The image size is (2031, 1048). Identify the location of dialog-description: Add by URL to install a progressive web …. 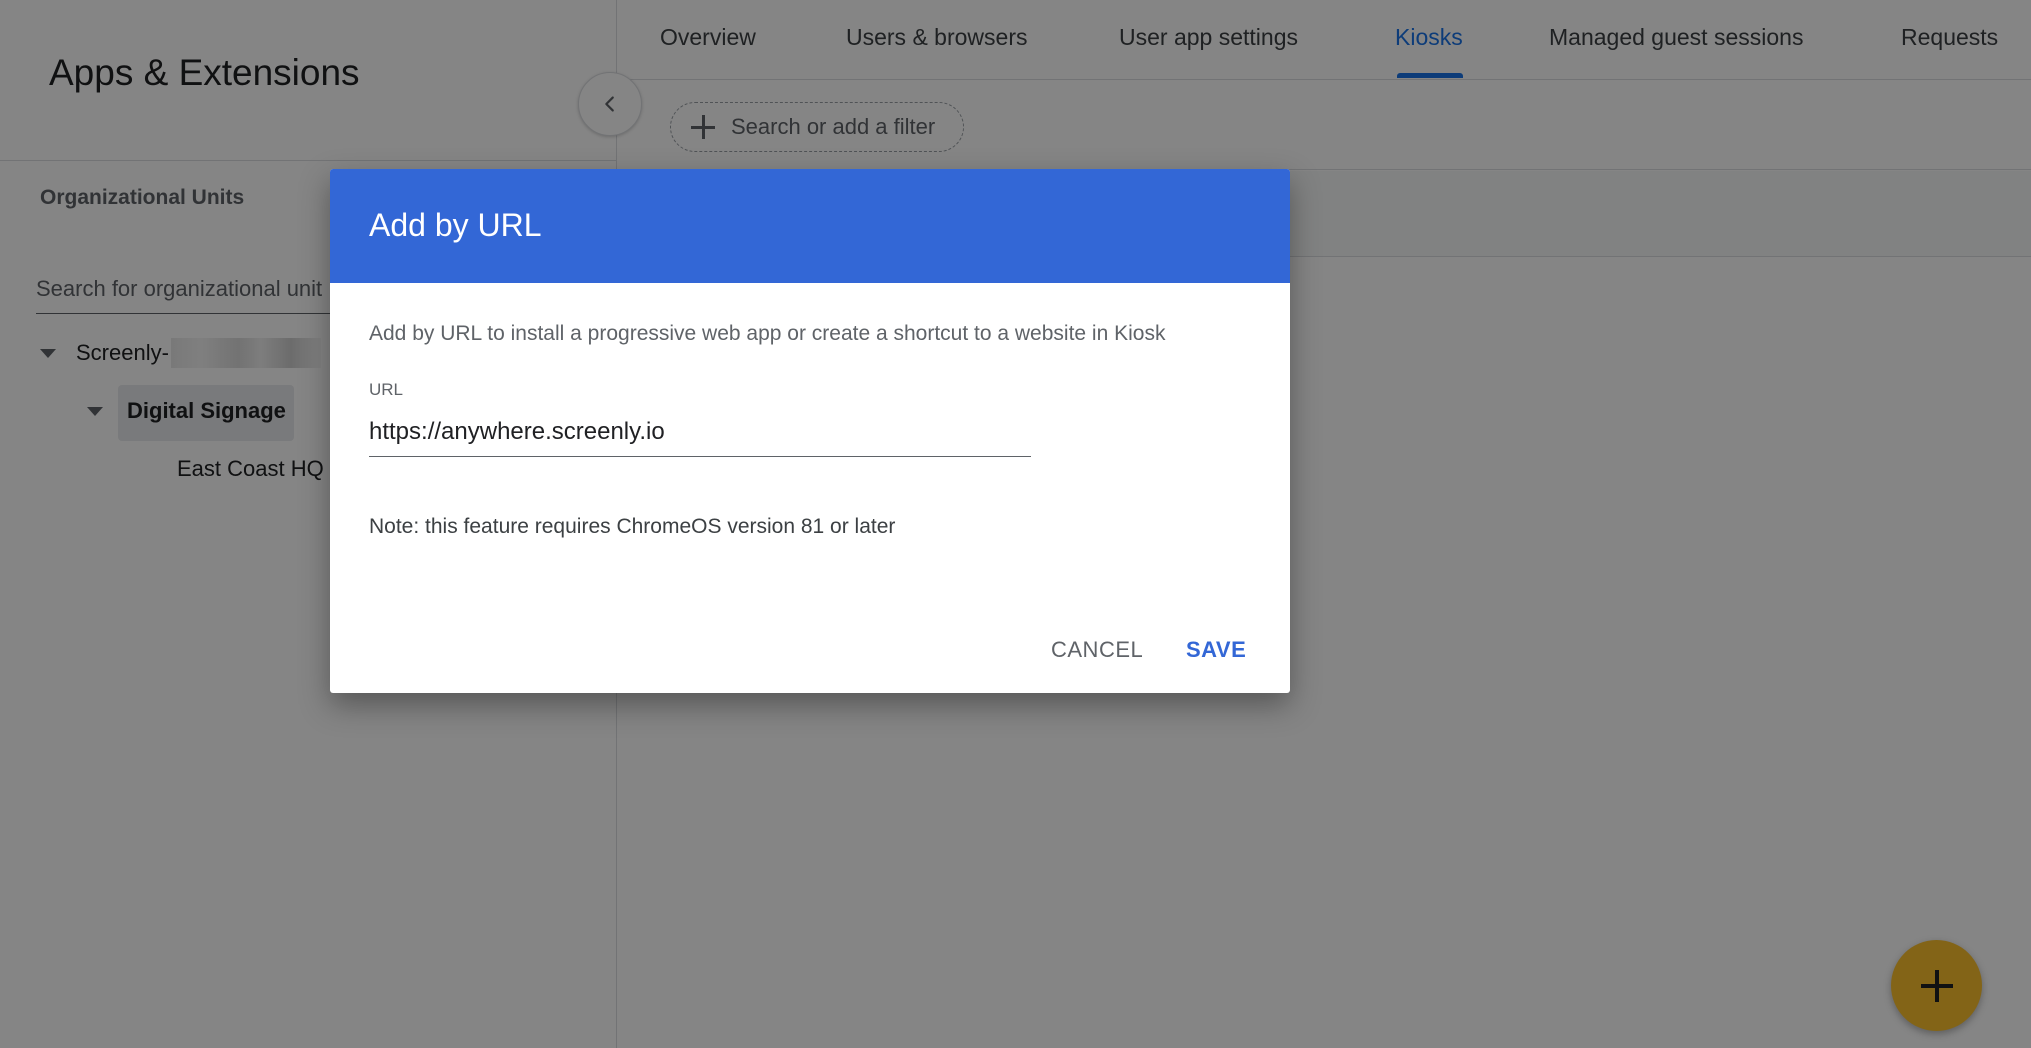
(767, 333).